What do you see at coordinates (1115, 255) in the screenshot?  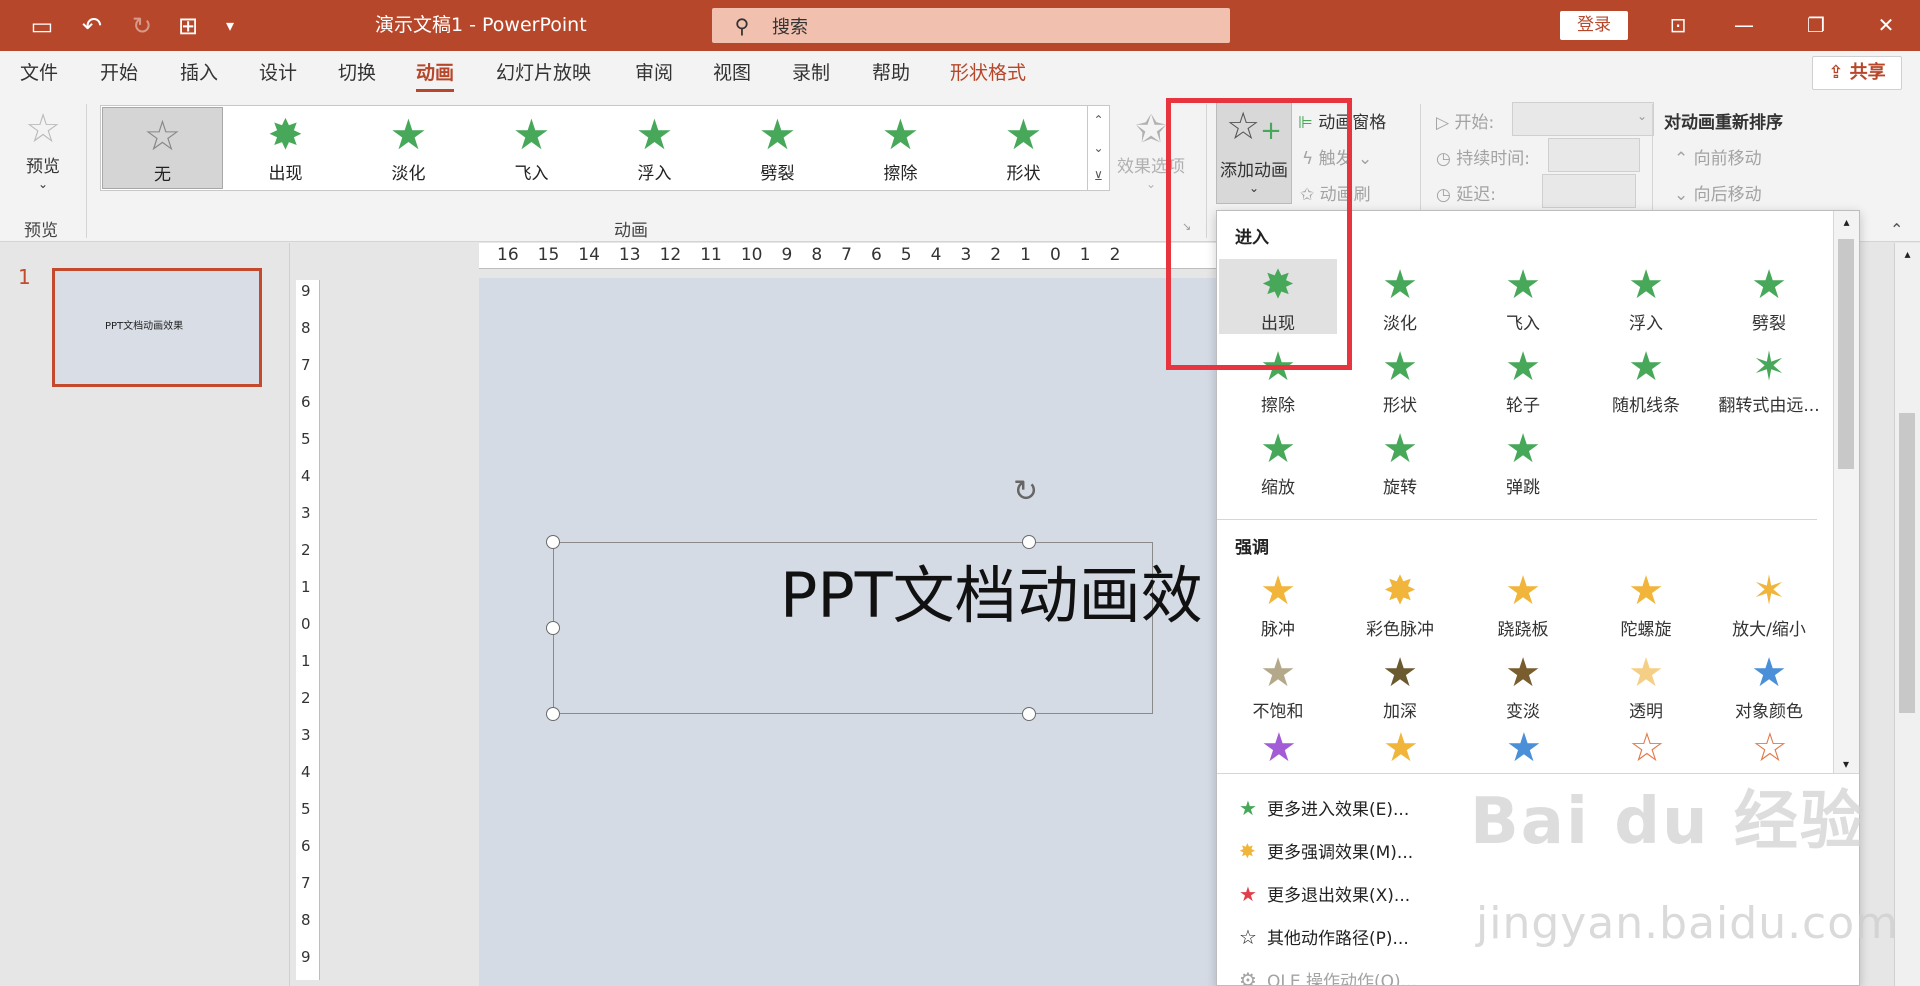 I see `ruler-tick-label: 2` at bounding box center [1115, 255].